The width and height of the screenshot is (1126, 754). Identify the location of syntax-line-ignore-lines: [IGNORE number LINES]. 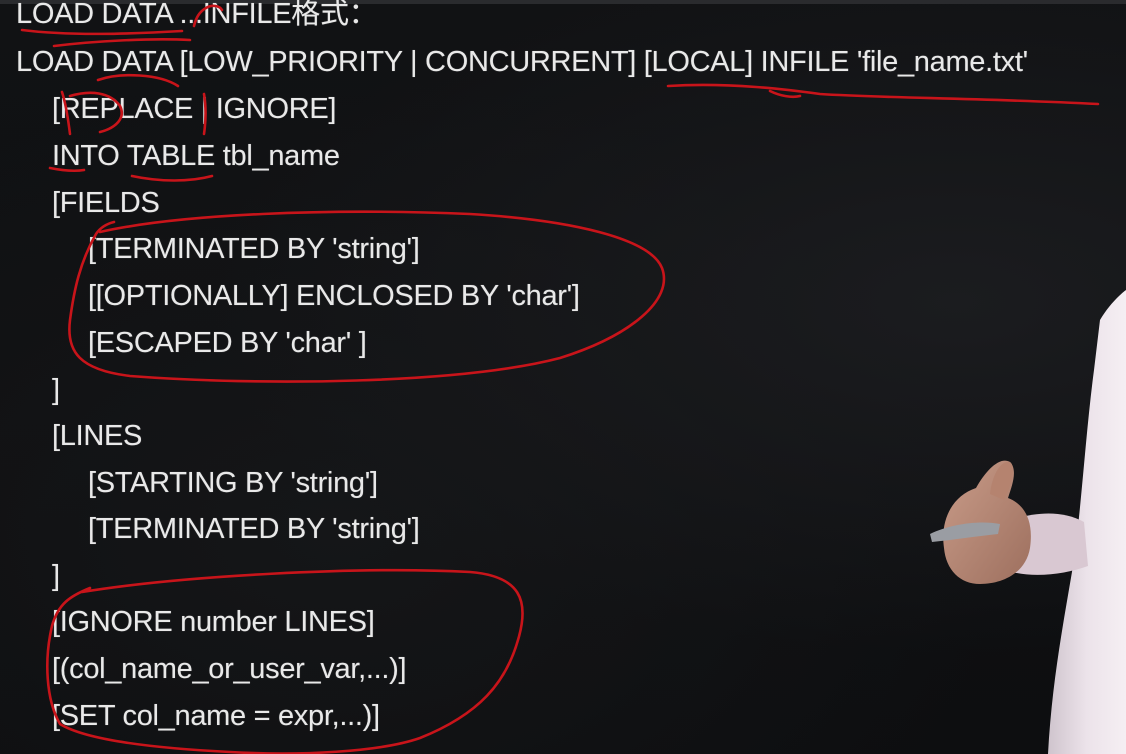
(213, 622).